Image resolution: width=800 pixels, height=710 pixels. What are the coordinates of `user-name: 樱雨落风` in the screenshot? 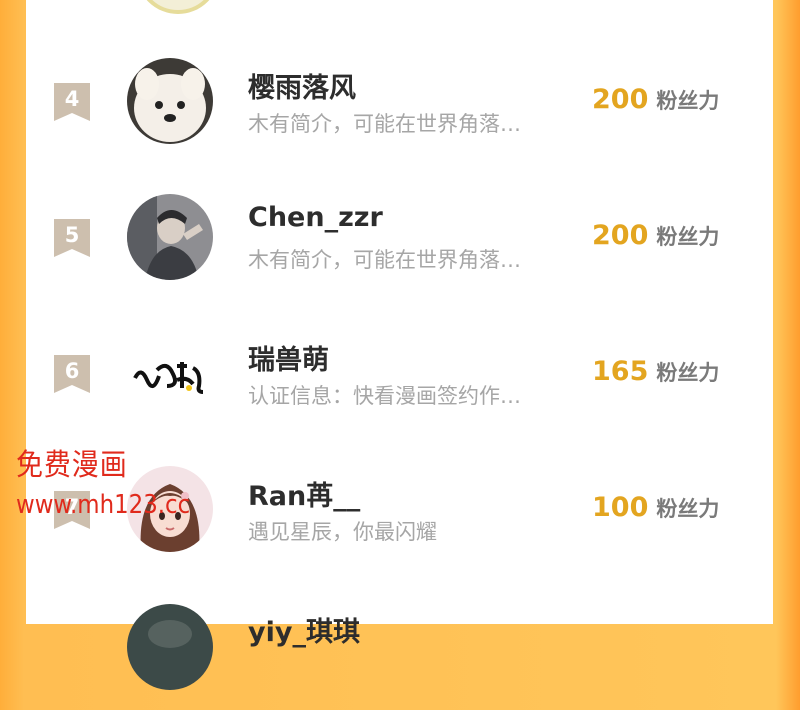 It's located at (302, 85).